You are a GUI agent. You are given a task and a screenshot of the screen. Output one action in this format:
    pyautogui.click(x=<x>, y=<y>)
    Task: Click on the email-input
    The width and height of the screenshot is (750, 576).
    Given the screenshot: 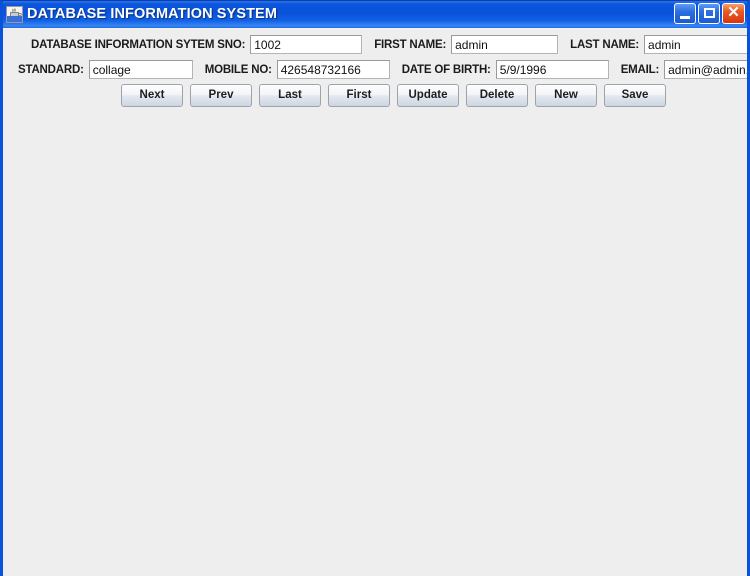 What is the action you would take?
    pyautogui.click(x=705, y=69)
    